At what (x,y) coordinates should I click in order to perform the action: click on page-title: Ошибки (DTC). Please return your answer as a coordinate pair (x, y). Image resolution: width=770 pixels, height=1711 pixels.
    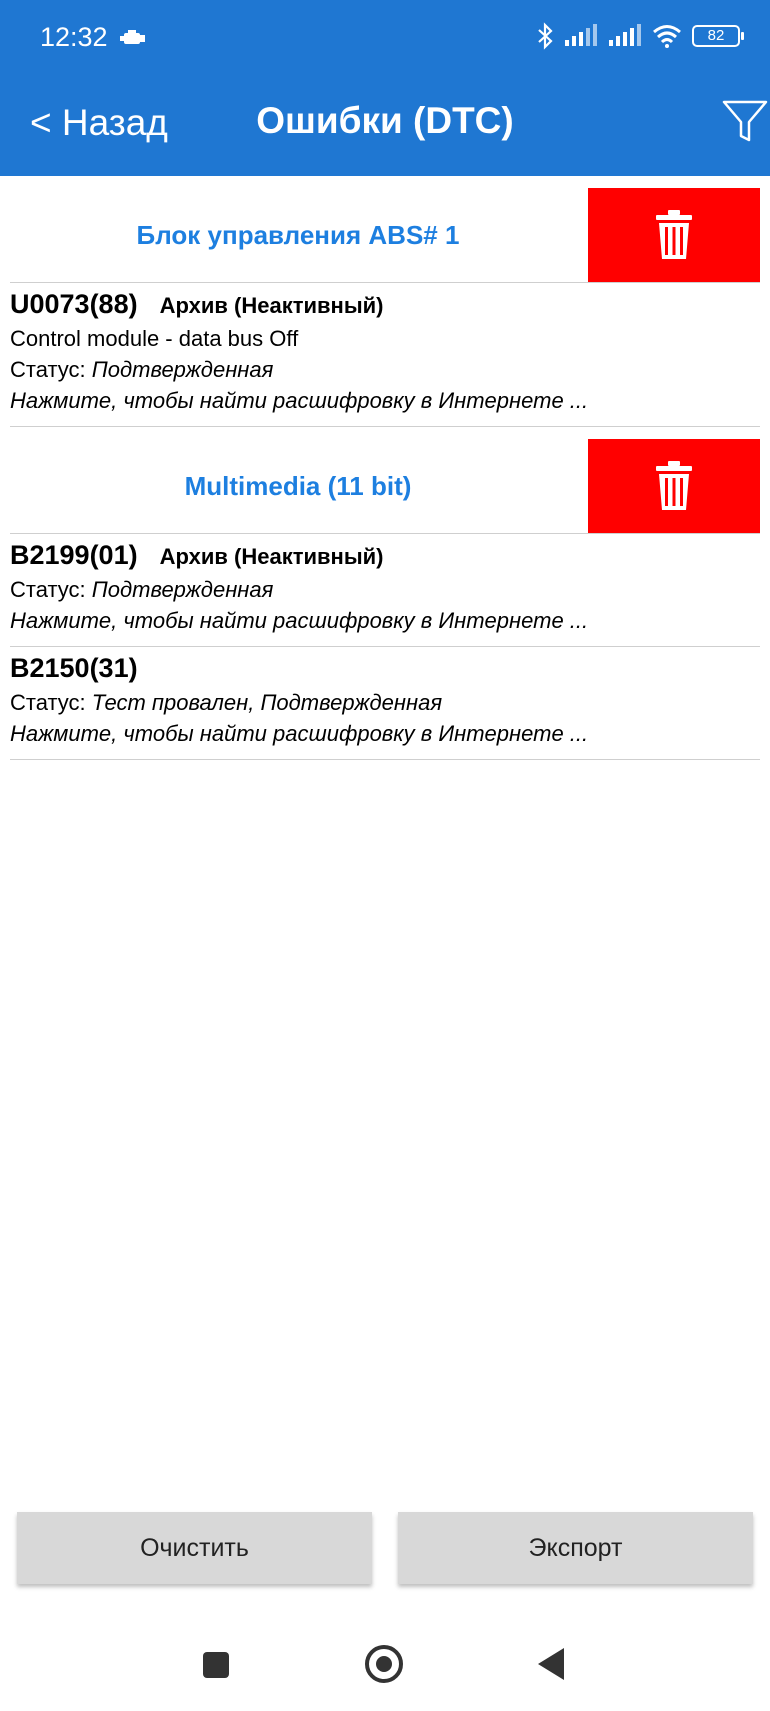
    Looking at the image, I should click on (385, 120).